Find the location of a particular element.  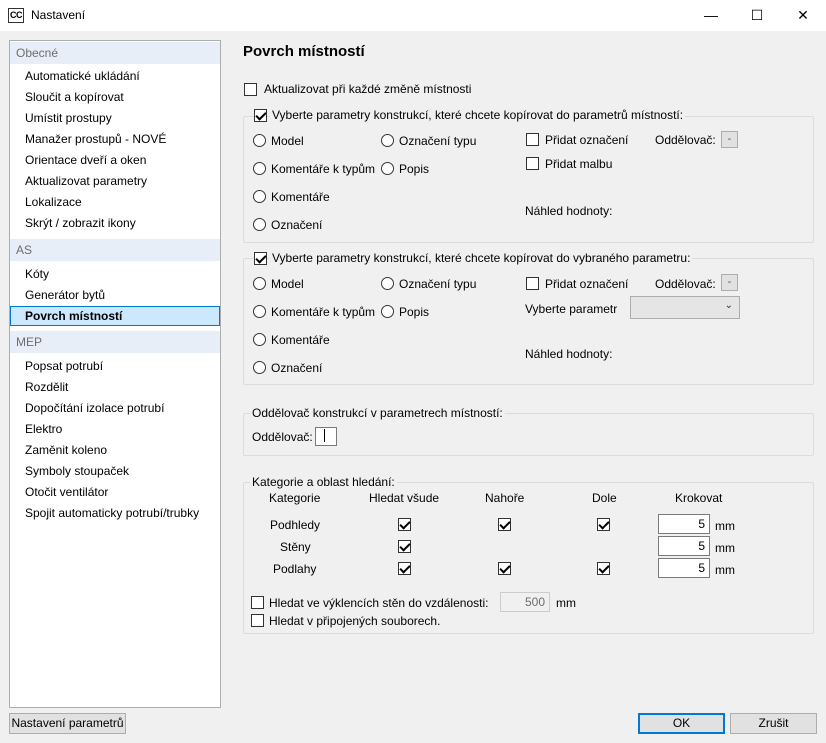

sidebar-item-selected: Povrch místností is located at coordinates (115, 316).